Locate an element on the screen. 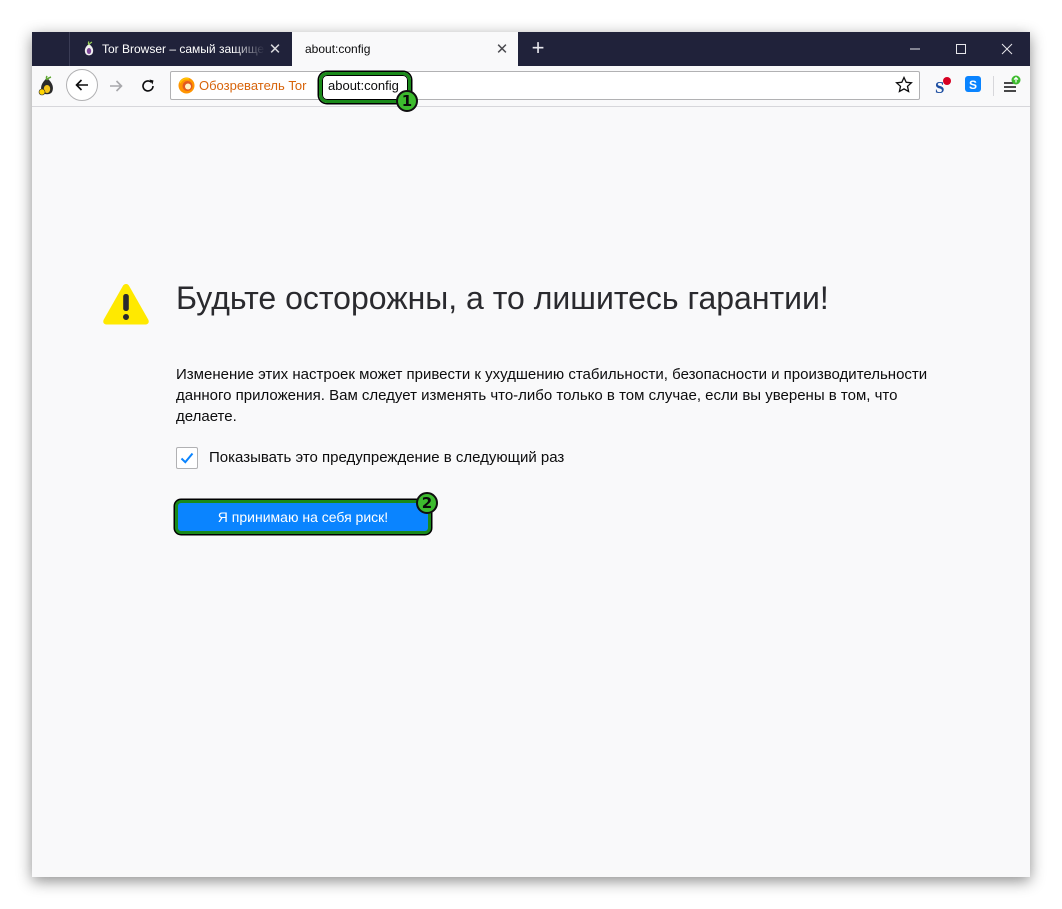  toolbar-separator is located at coordinates (993, 86).